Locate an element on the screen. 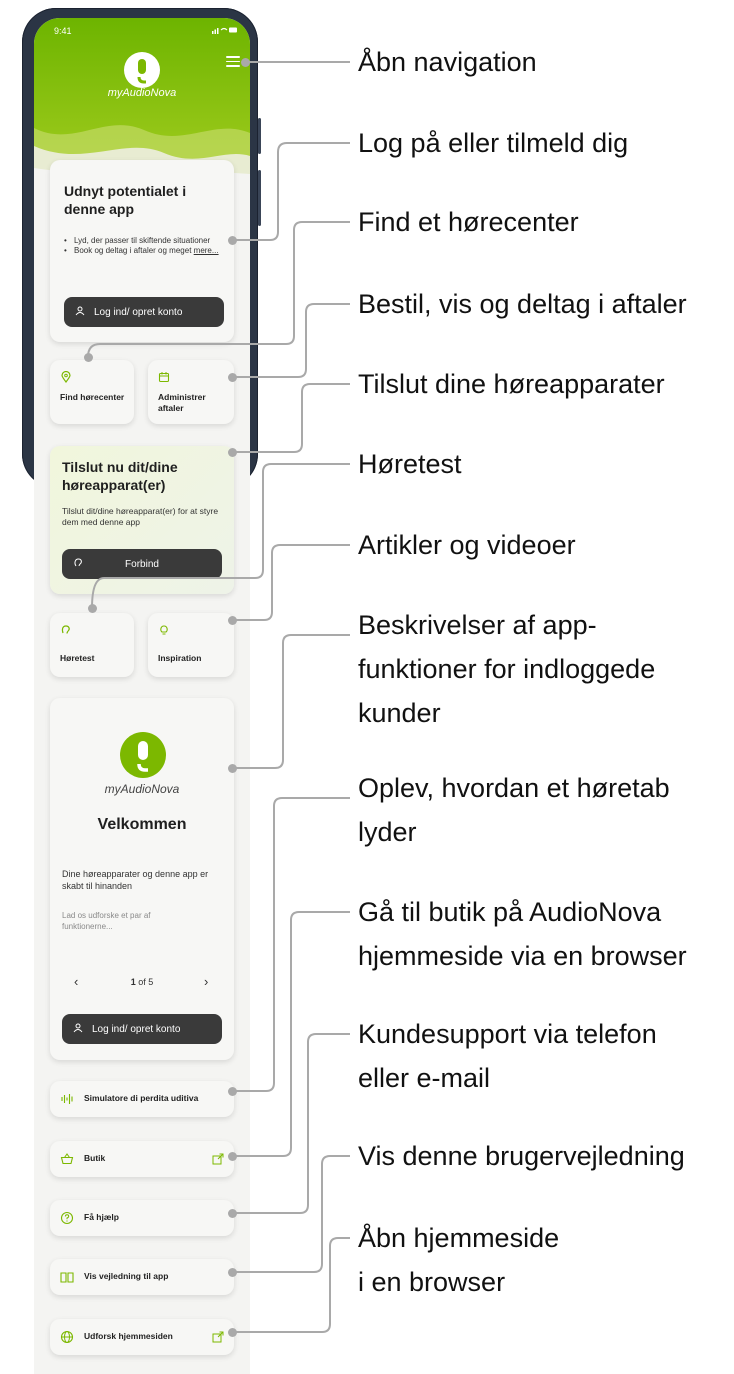 The width and height of the screenshot is (734, 1374). callout-hearing-test: Høretest is located at coordinates (410, 464).